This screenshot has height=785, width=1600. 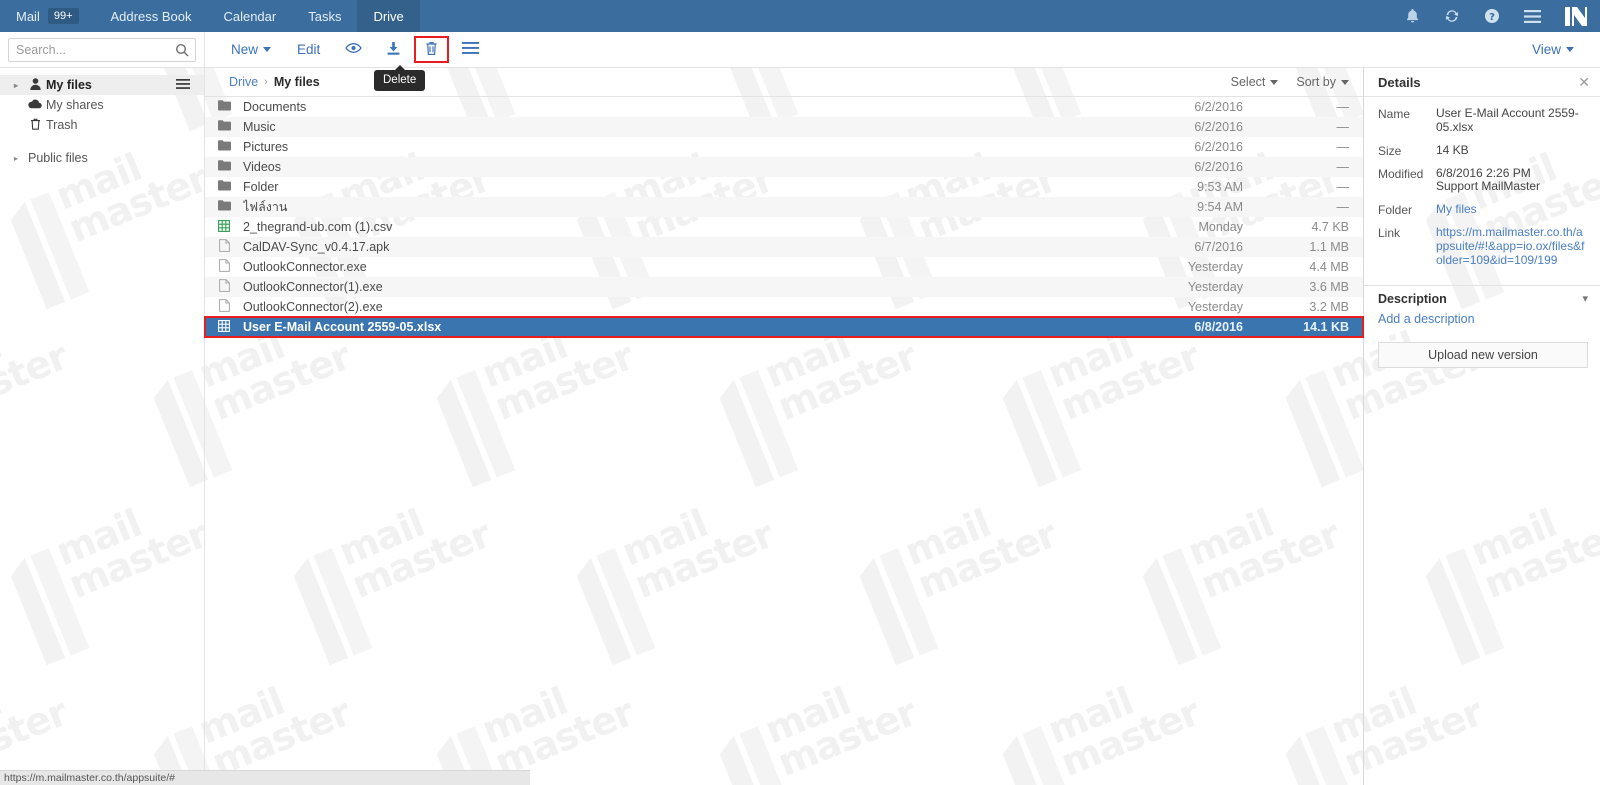 I want to click on file-date: 9:54 AM, so click(x=1220, y=207).